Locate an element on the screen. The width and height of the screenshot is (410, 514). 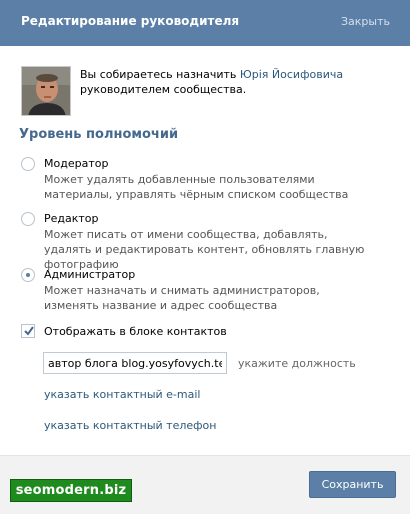
radio-editor is located at coordinates (28, 219).